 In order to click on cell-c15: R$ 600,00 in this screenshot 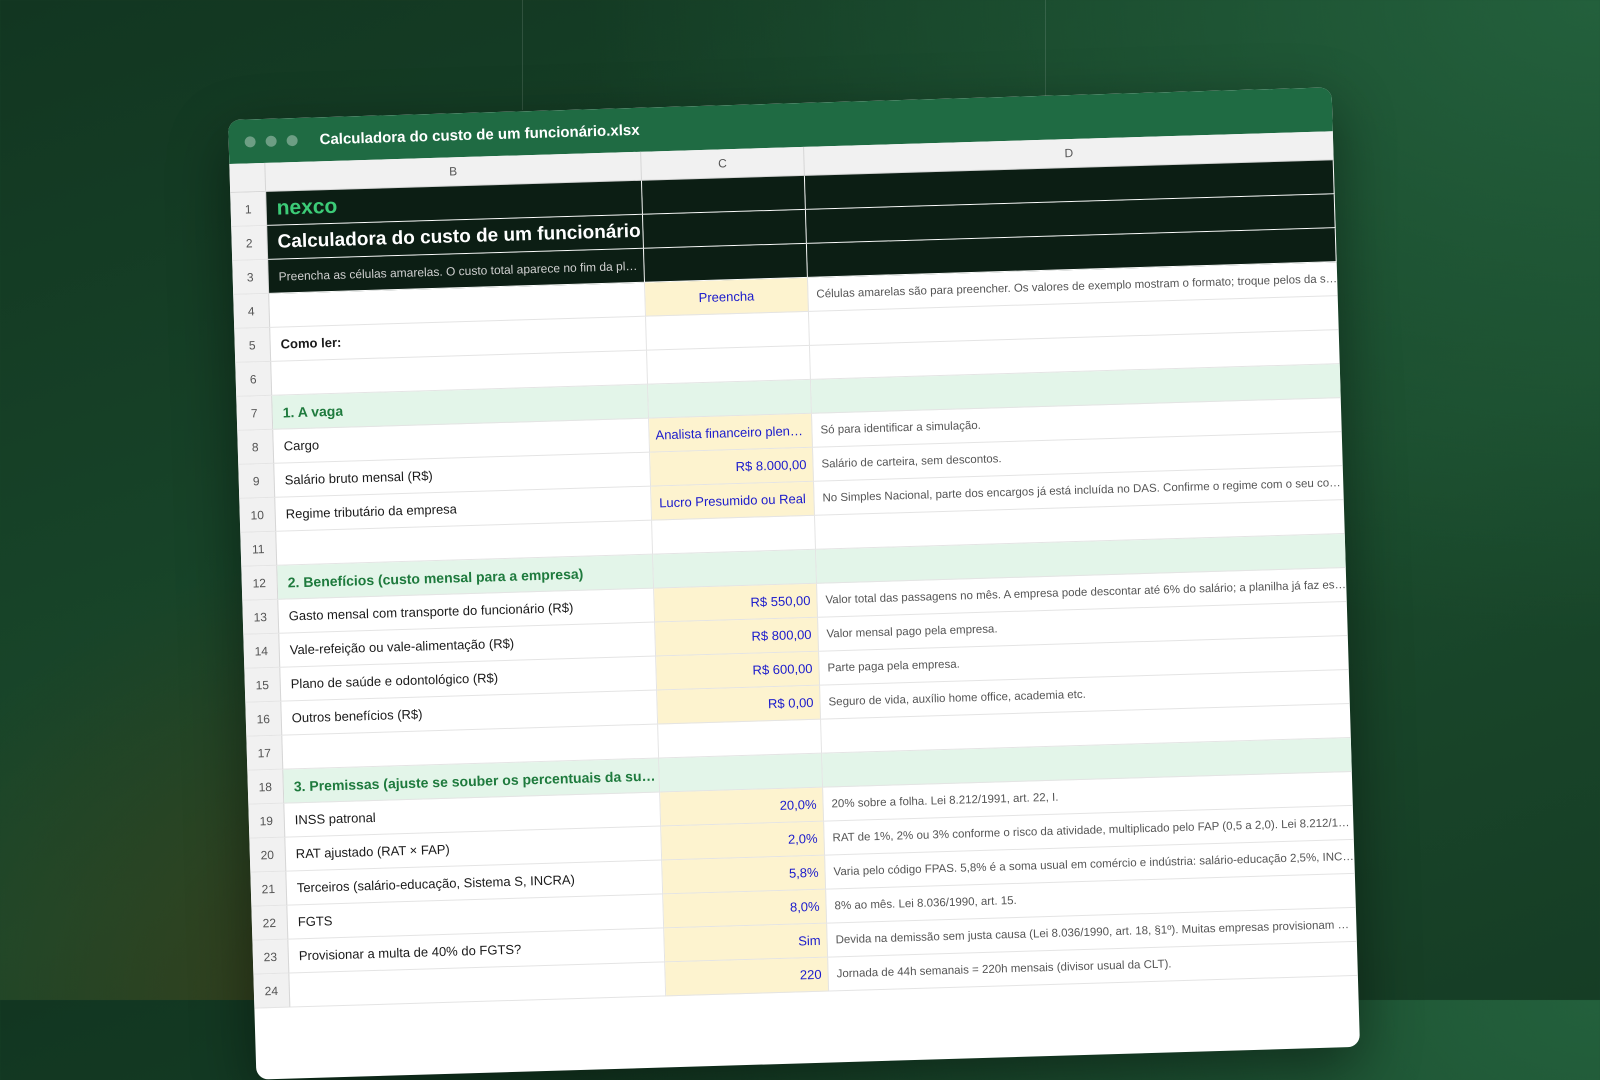, I will do `click(738, 671)`.